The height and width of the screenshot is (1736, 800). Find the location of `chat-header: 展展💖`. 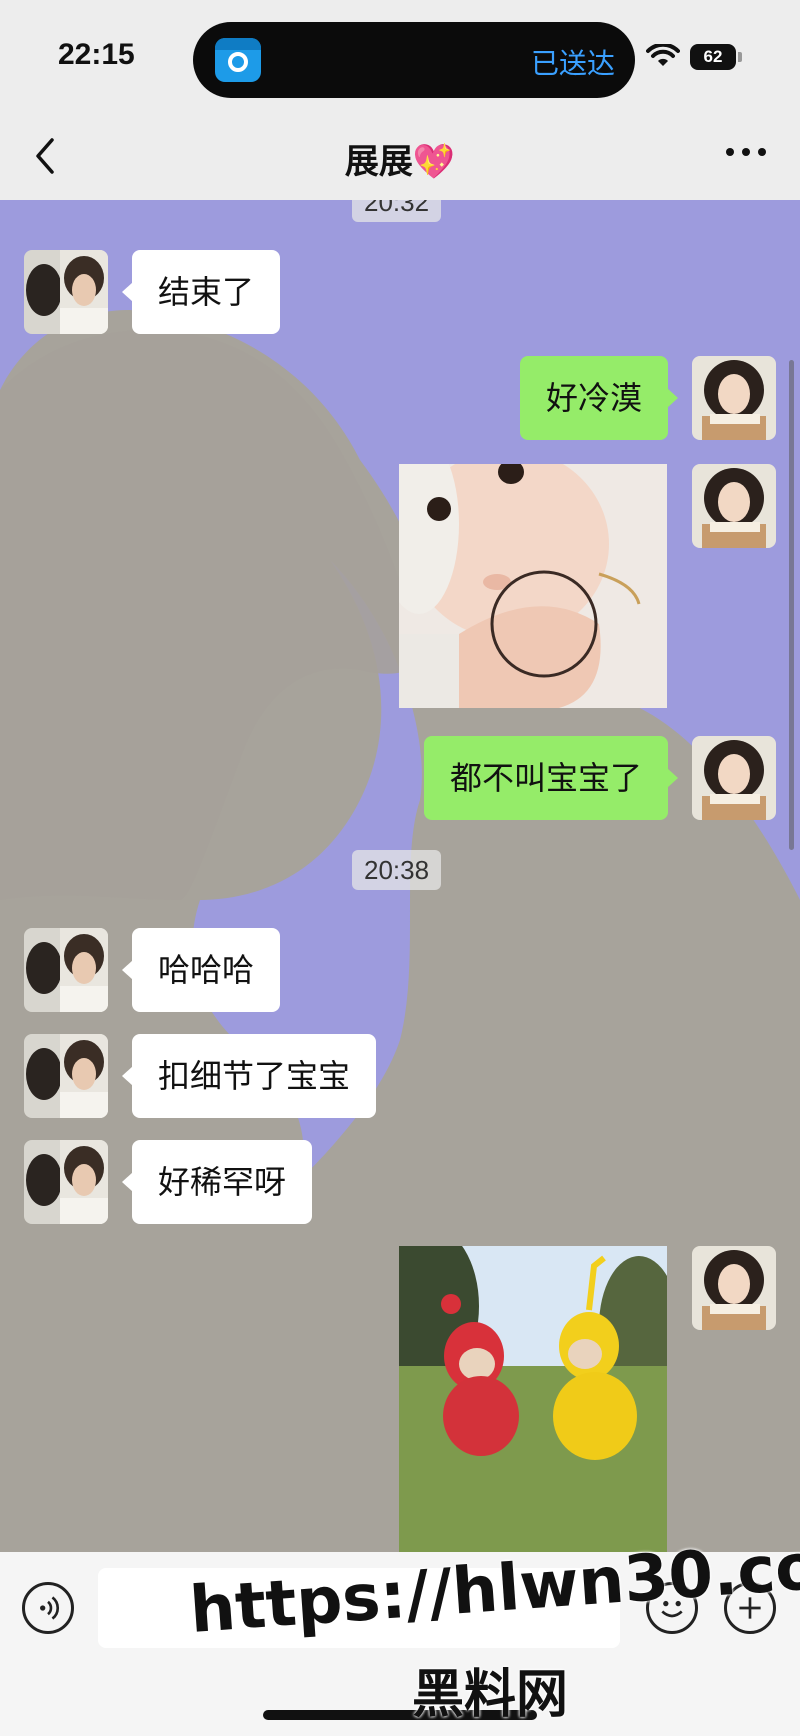

chat-header: 展展💖 is located at coordinates (400, 155).